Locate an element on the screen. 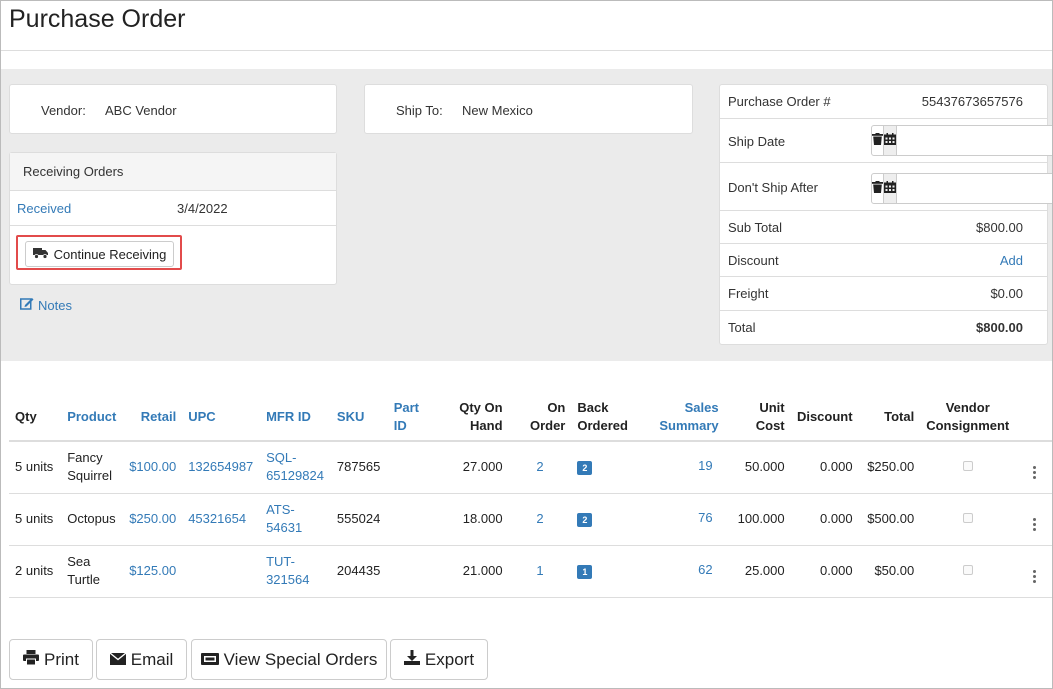  cell-mfr-id: TUT-321564 is located at coordinates (295, 571).